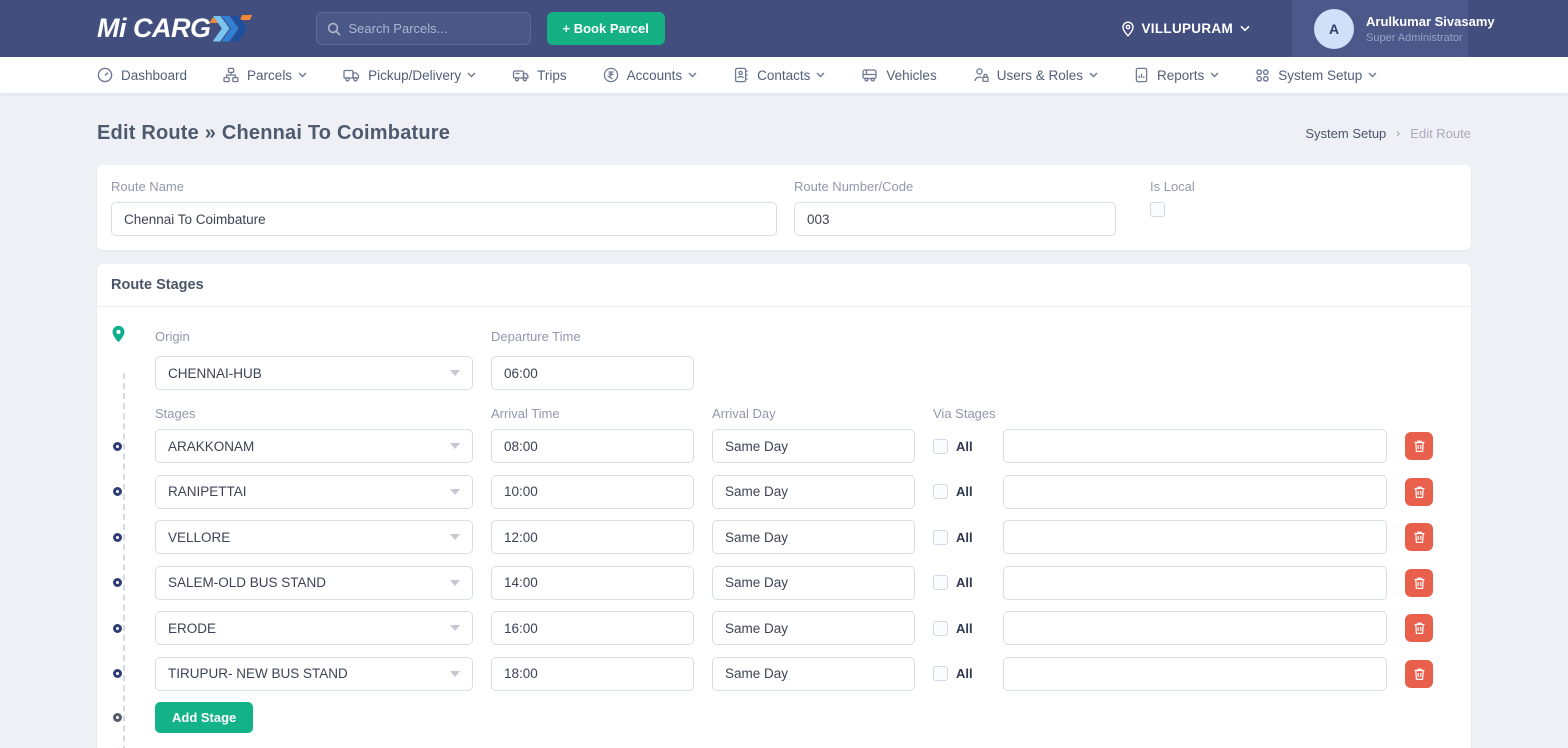 This screenshot has height=748, width=1568. I want to click on search-icon, so click(334, 29).